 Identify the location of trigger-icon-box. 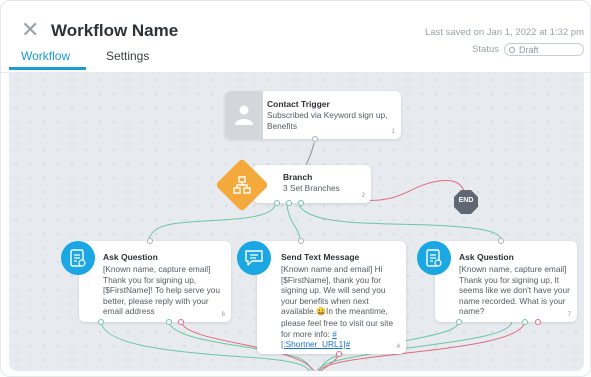
(244, 115).